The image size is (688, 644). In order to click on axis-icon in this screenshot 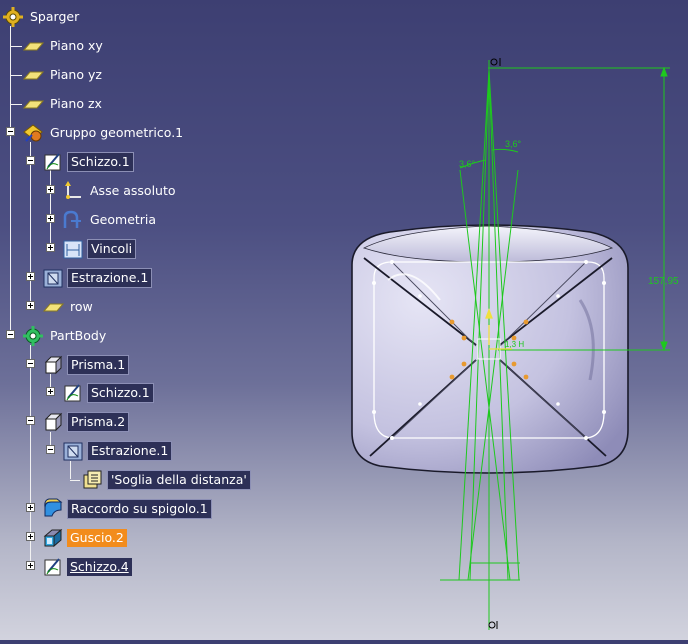, I will do `click(73, 191)`.